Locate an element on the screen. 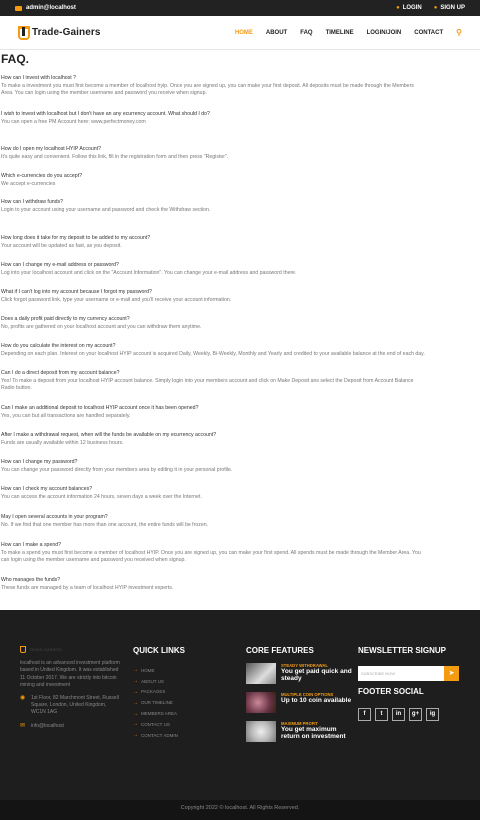 The height and width of the screenshot is (820, 480). social-icons: f t in g+ ig is located at coordinates (398, 714).